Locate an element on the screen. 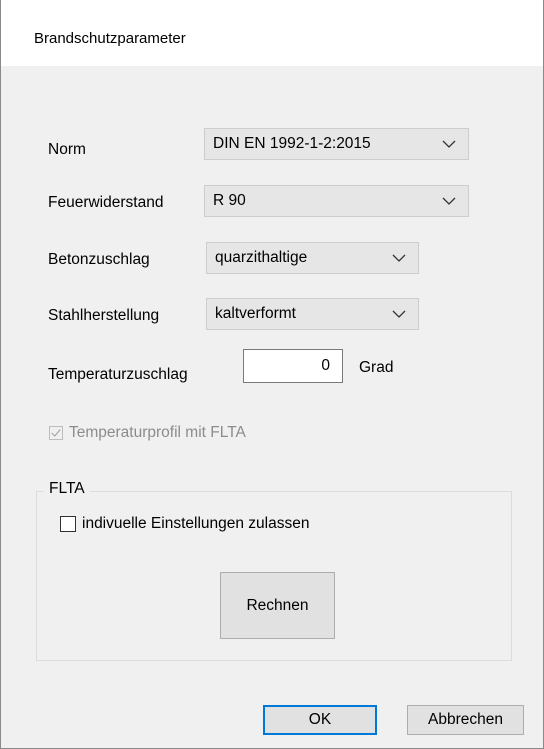  ok-button: OK is located at coordinates (320, 720).